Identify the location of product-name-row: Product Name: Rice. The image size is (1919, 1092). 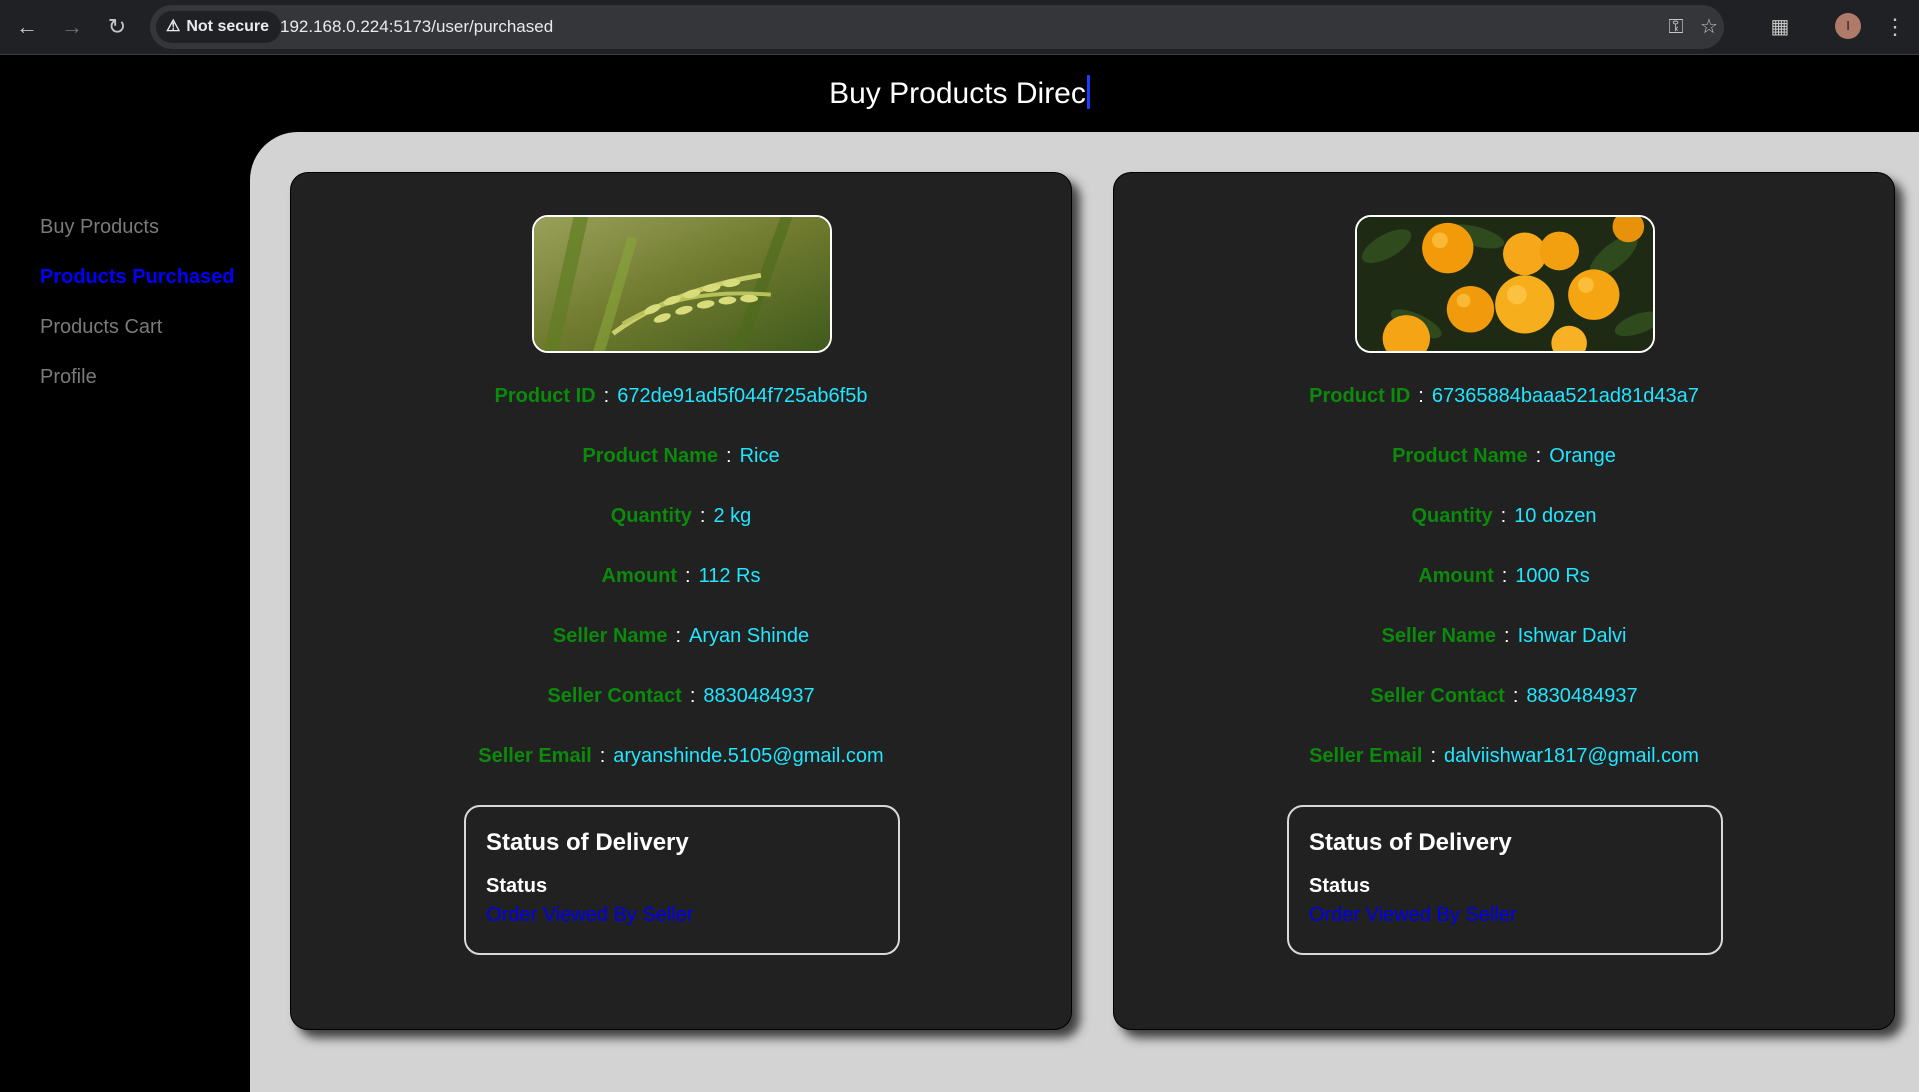
(681, 456).